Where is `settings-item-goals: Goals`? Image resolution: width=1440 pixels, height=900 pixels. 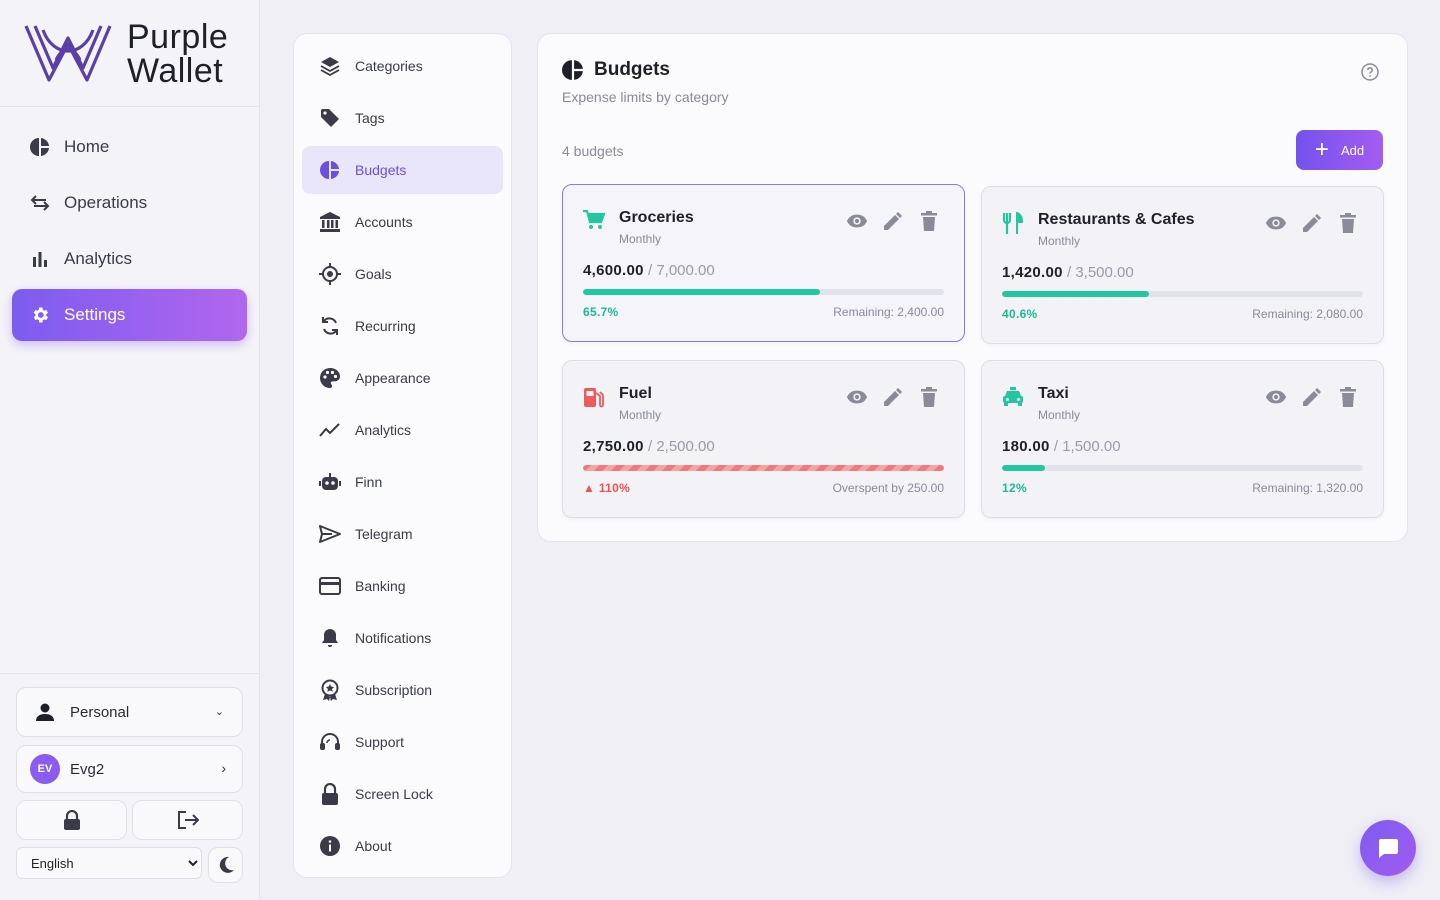 settings-item-goals: Goals is located at coordinates (402, 274).